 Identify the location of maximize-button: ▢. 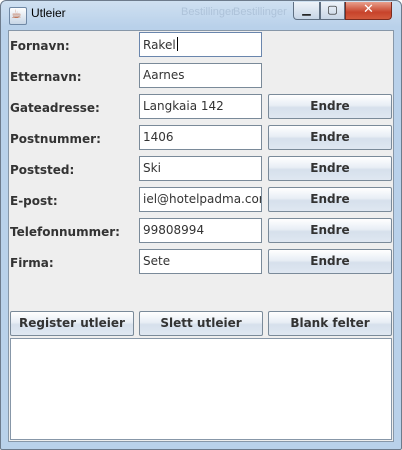
(332, 11).